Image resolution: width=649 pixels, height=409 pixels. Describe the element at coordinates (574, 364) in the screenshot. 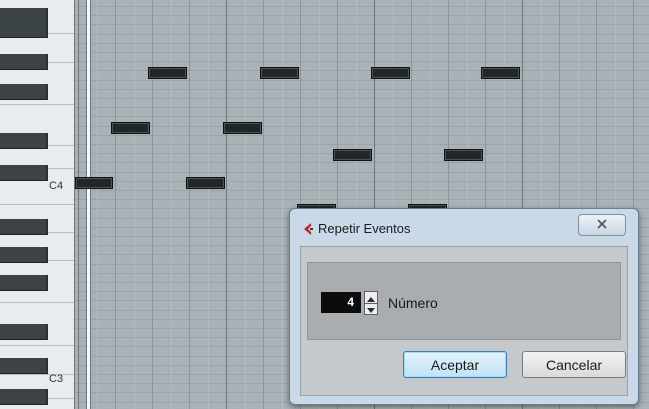

I see `cancel-button: Cancelar` at that location.